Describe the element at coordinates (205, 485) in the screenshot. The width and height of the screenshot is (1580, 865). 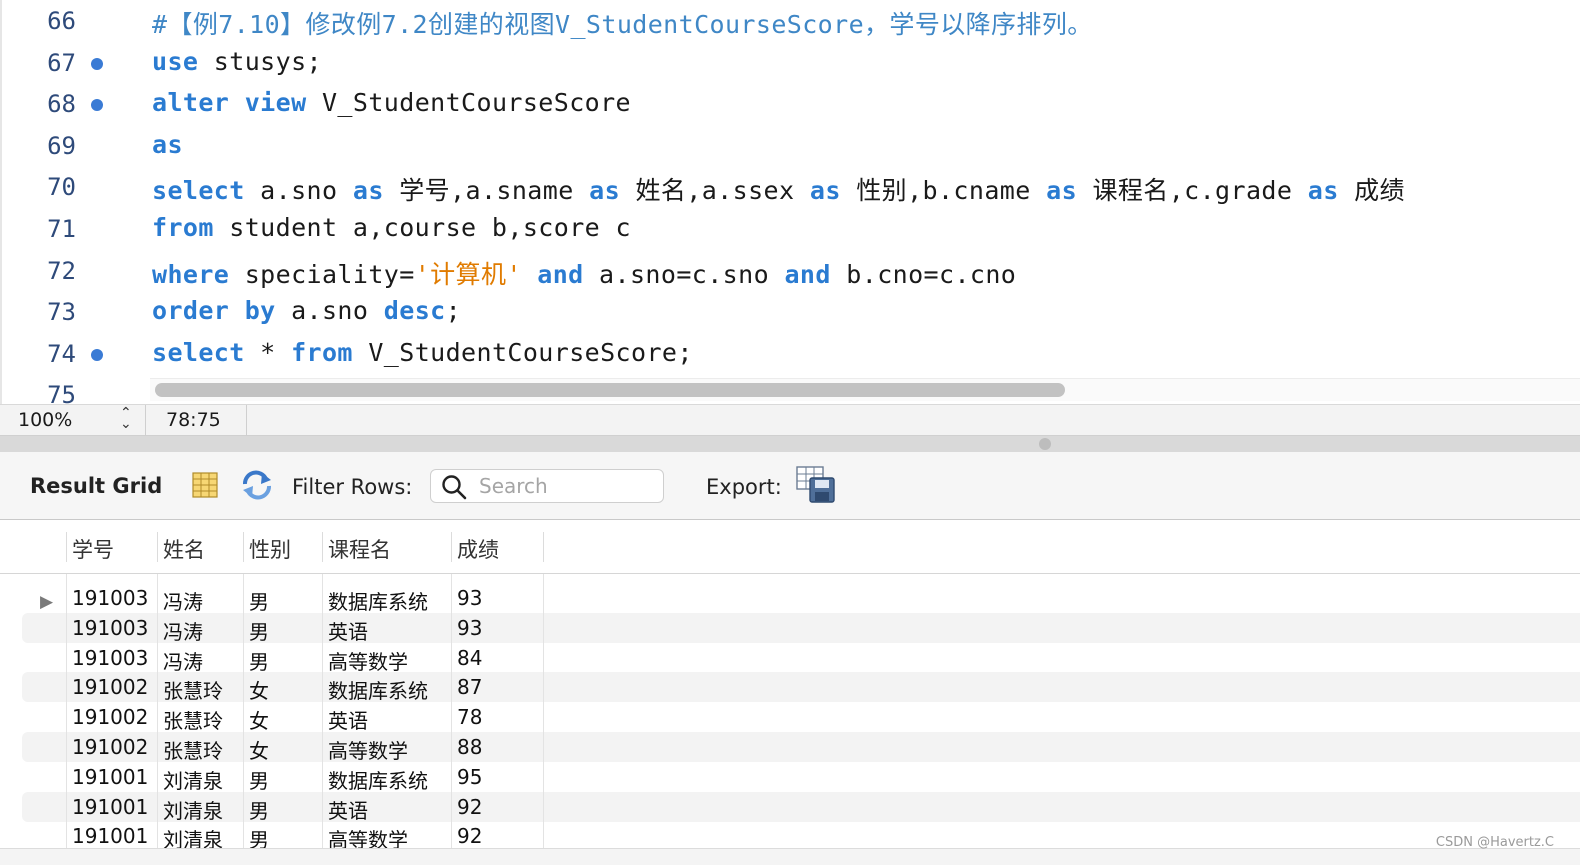
I see `grid-view-icon` at that location.